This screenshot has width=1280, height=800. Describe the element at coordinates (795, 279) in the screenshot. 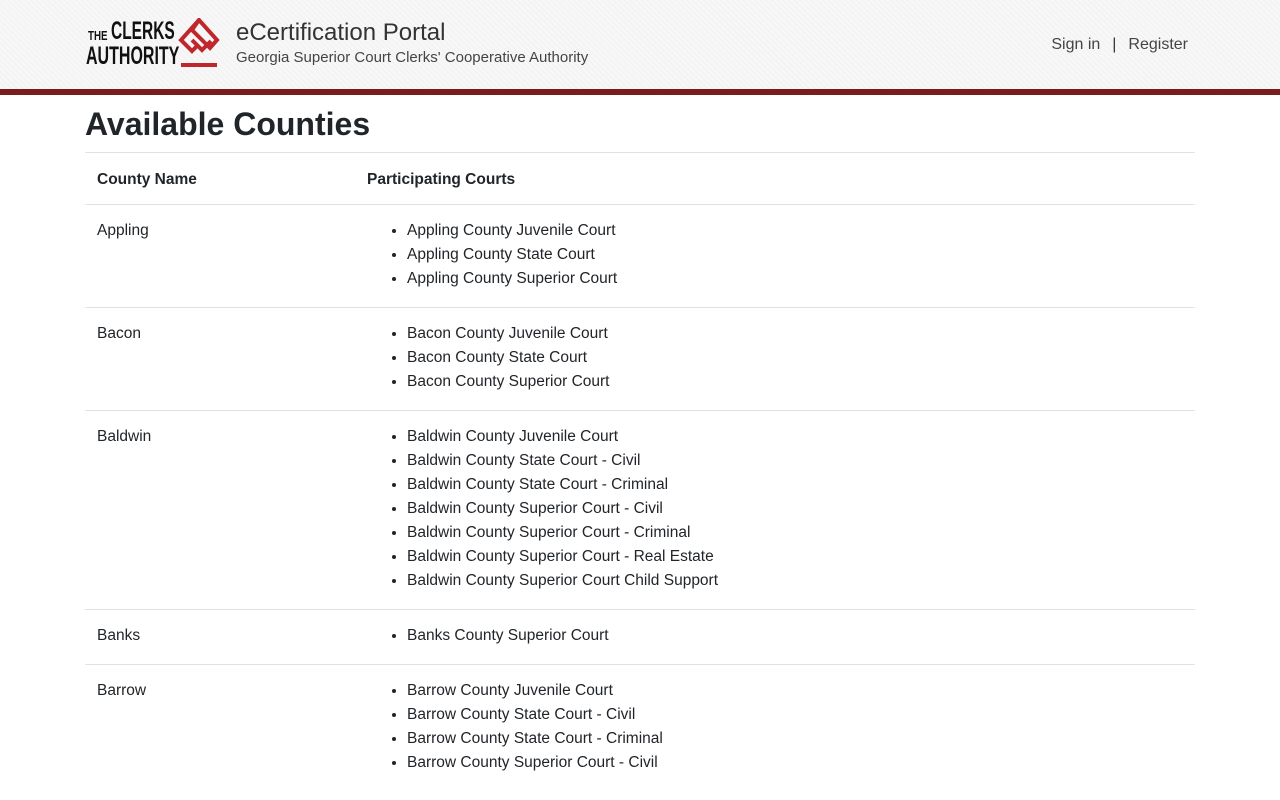

I see `list-item: Appling County Superior Court` at that location.